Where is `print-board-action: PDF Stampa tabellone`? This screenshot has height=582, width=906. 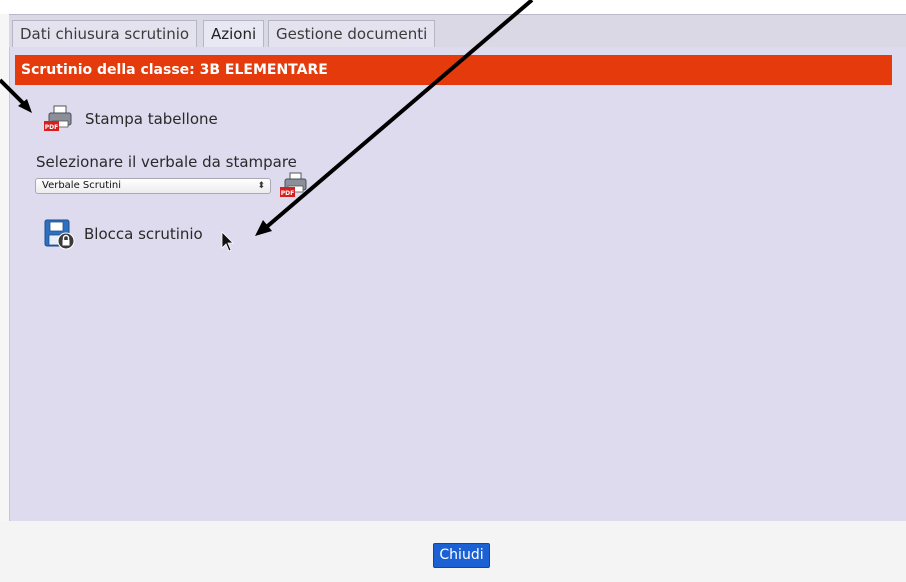 print-board-action: PDF Stampa tabellone is located at coordinates (129, 119).